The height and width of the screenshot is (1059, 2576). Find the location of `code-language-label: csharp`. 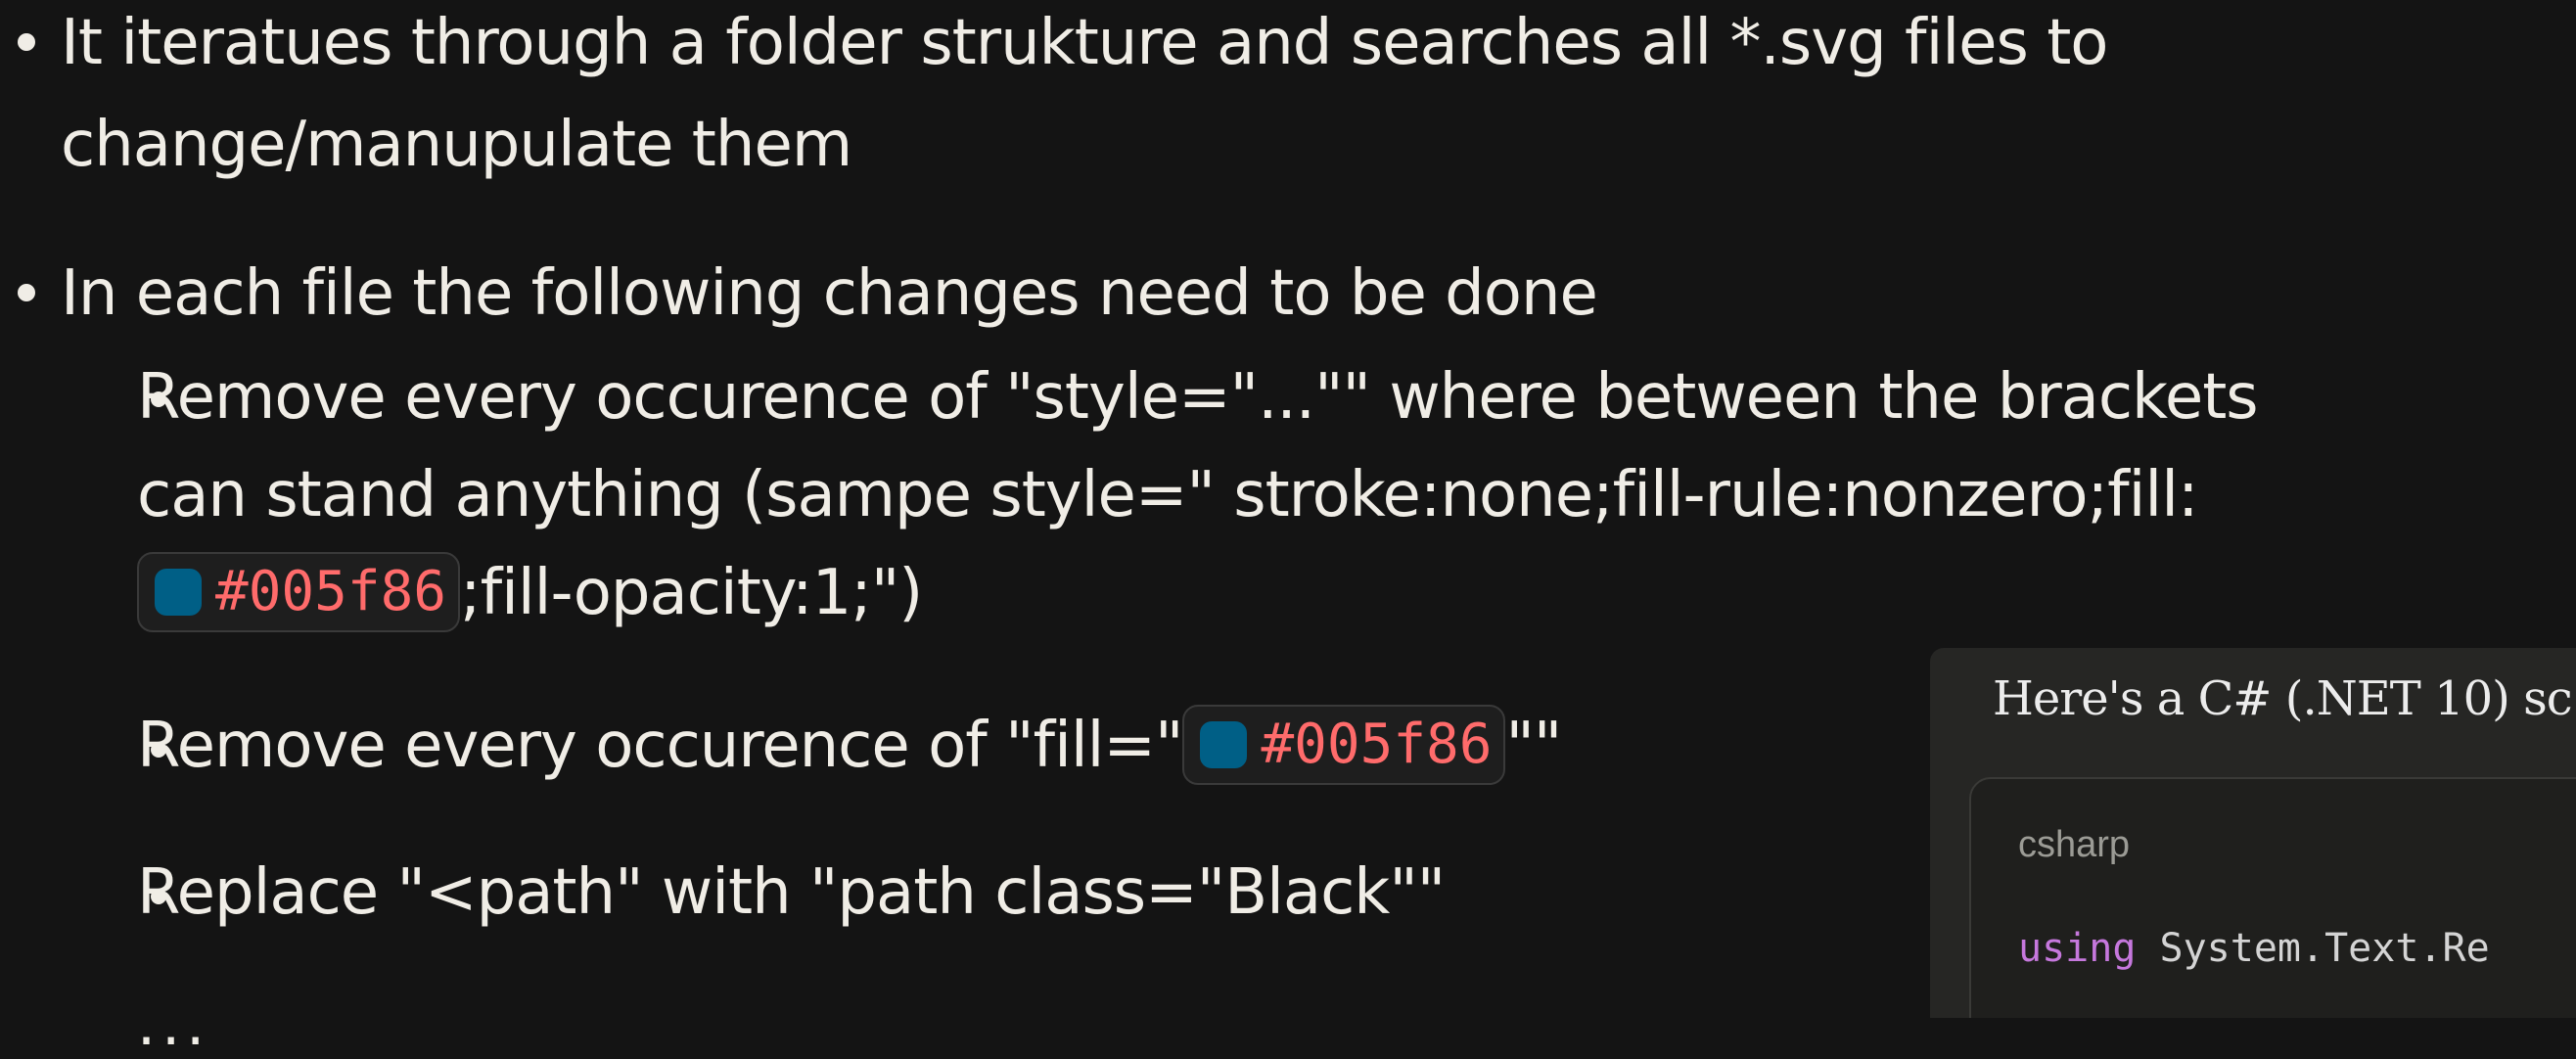

code-language-label: csharp is located at coordinates (2074, 844).